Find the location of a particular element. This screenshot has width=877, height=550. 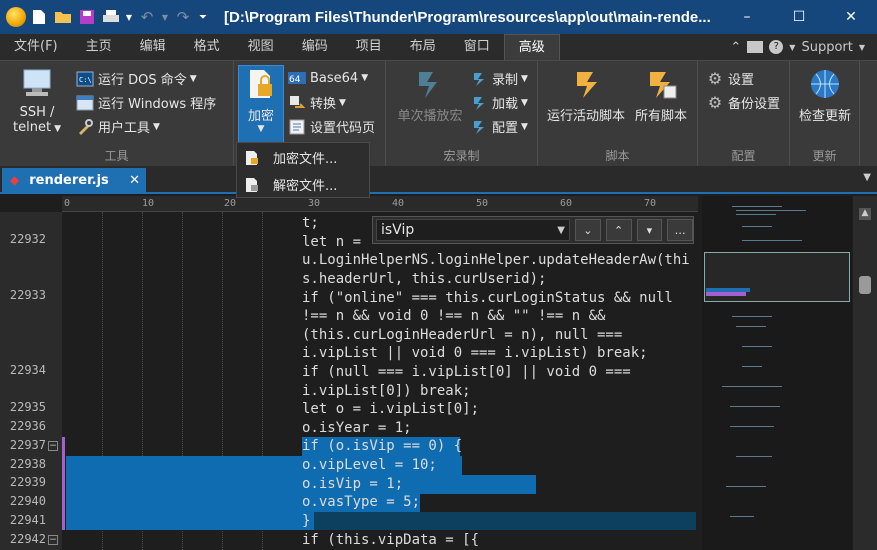

tab-coding: 编码 is located at coordinates (315, 47).